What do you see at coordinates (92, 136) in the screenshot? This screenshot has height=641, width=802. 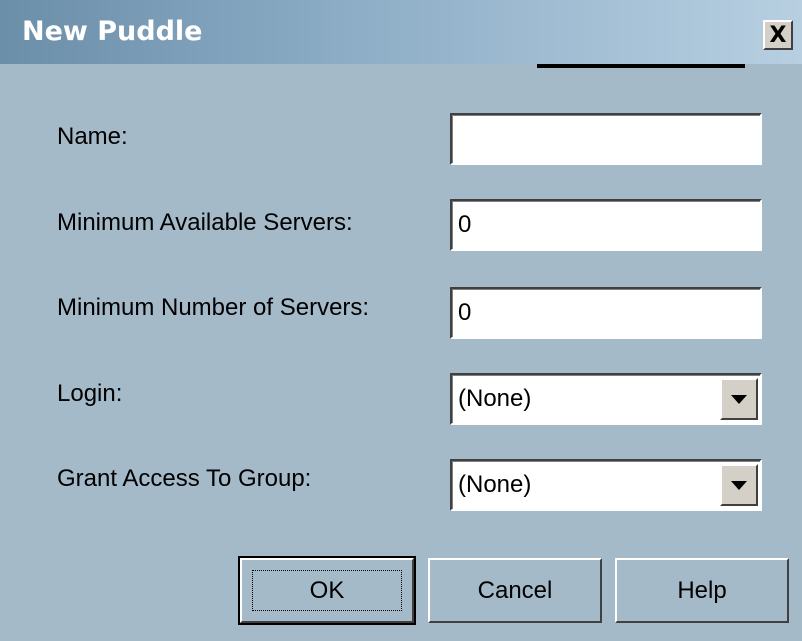 I see `name-label: Name:` at bounding box center [92, 136].